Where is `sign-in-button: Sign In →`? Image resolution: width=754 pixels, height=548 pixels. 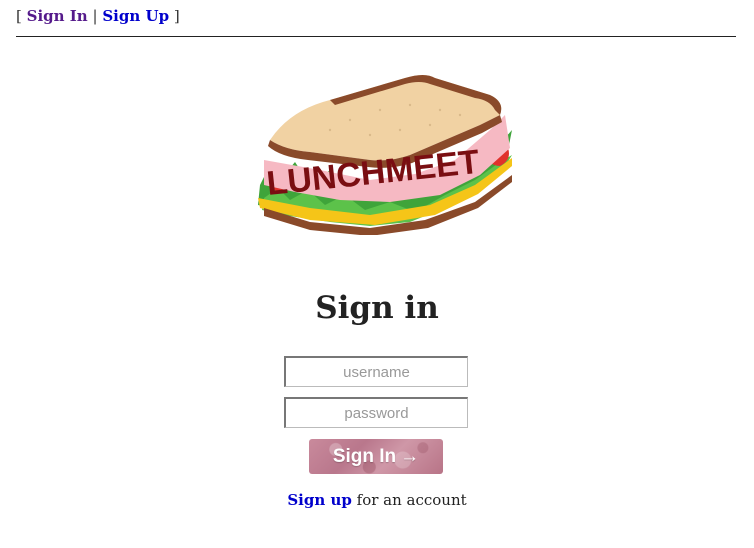
sign-in-button: Sign In → is located at coordinates (376, 456).